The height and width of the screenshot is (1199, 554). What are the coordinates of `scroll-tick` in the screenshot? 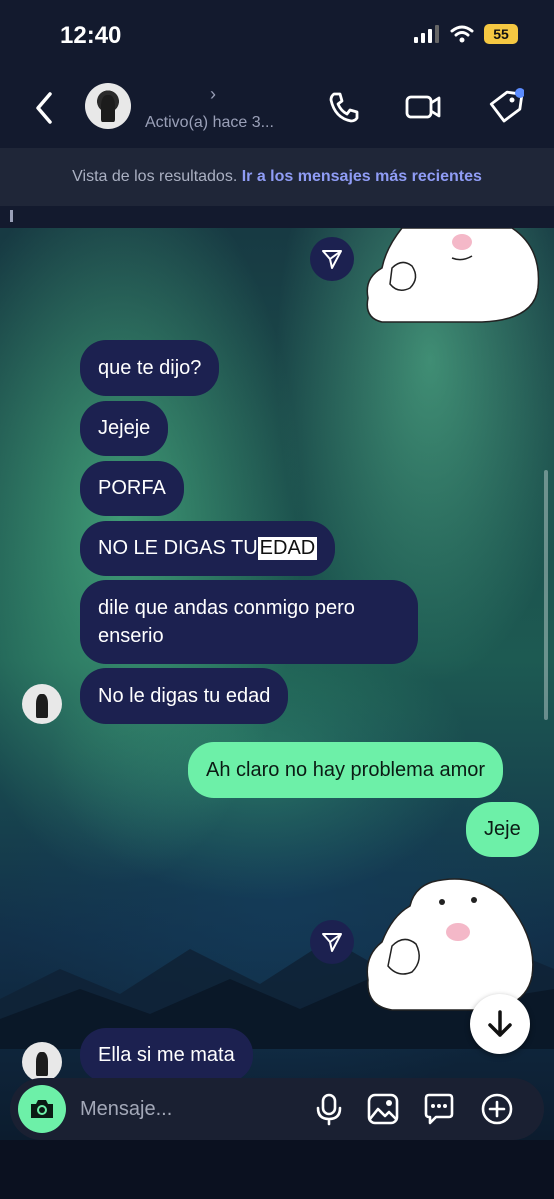 It's located at (11, 216).